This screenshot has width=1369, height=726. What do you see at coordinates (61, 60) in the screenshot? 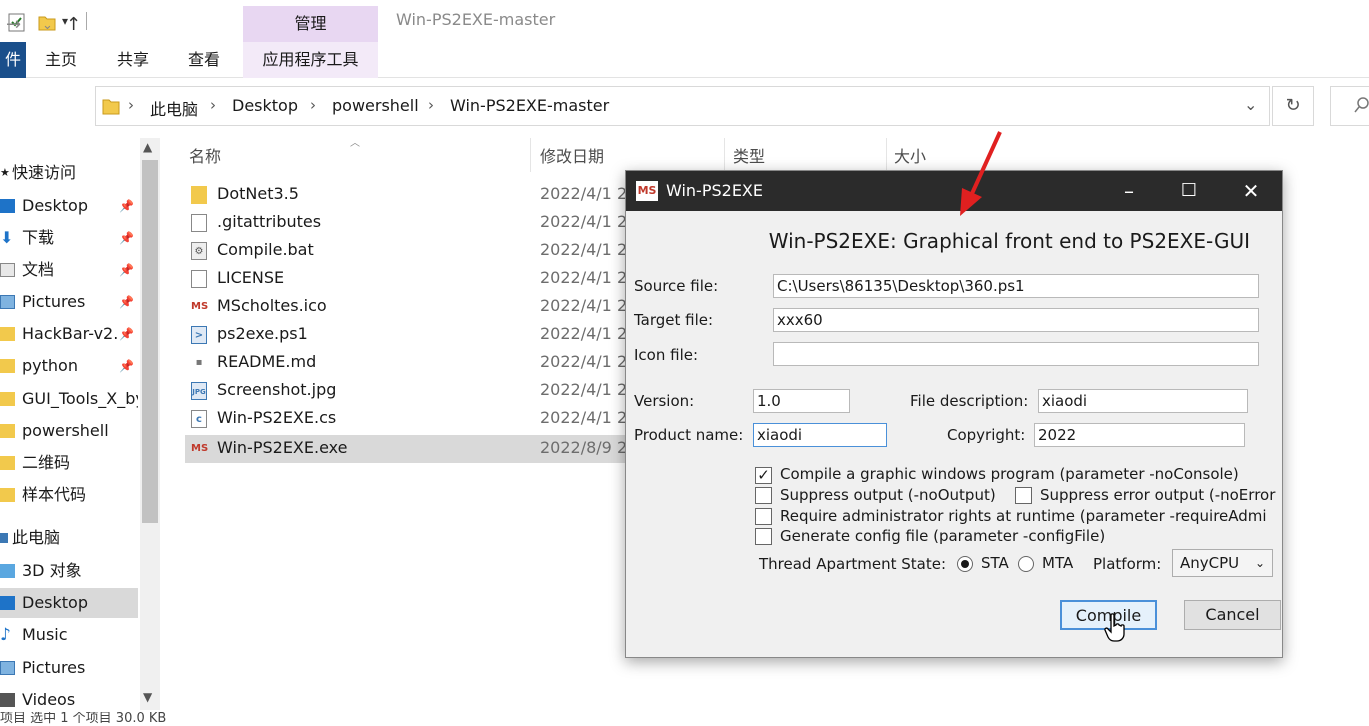
I see `tab-home: 主页` at bounding box center [61, 60].